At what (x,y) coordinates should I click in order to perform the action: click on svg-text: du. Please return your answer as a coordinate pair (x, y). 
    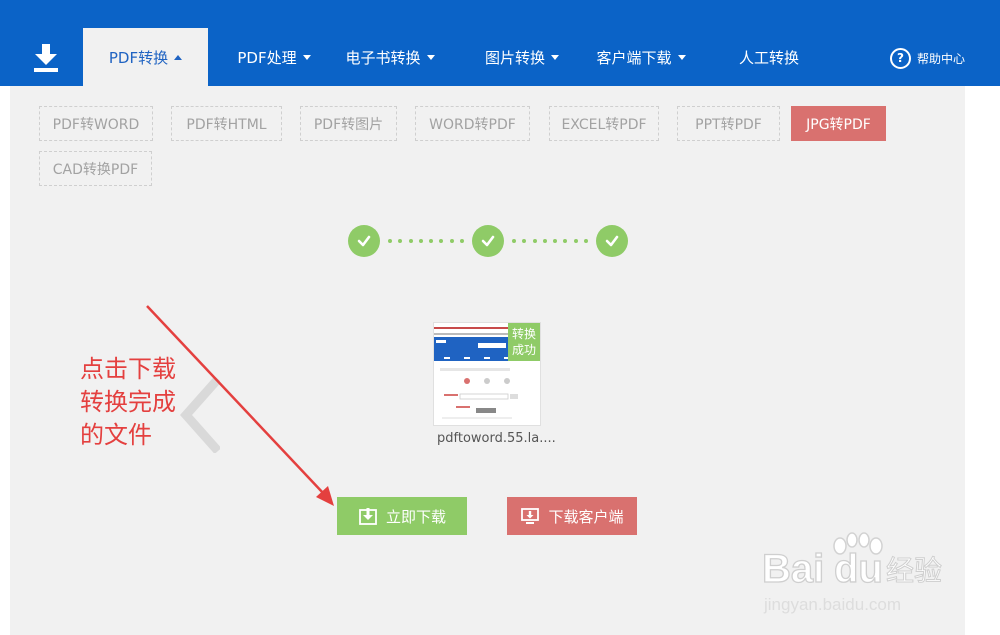
    Looking at the image, I should click on (858, 569).